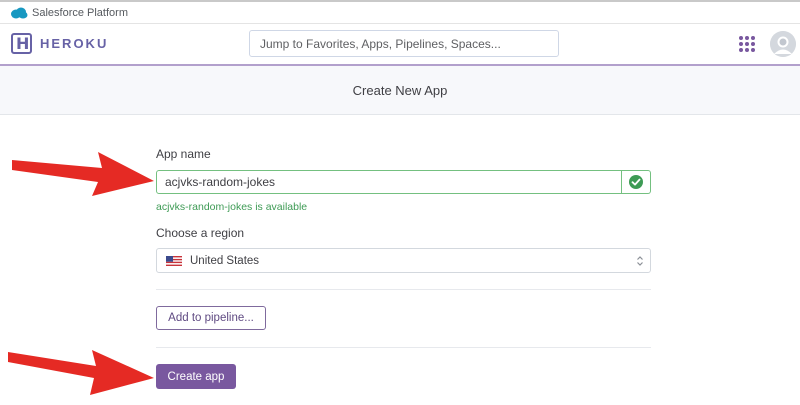  Describe the element at coordinates (403, 260) in the screenshot. I see `region-select: United States` at that location.